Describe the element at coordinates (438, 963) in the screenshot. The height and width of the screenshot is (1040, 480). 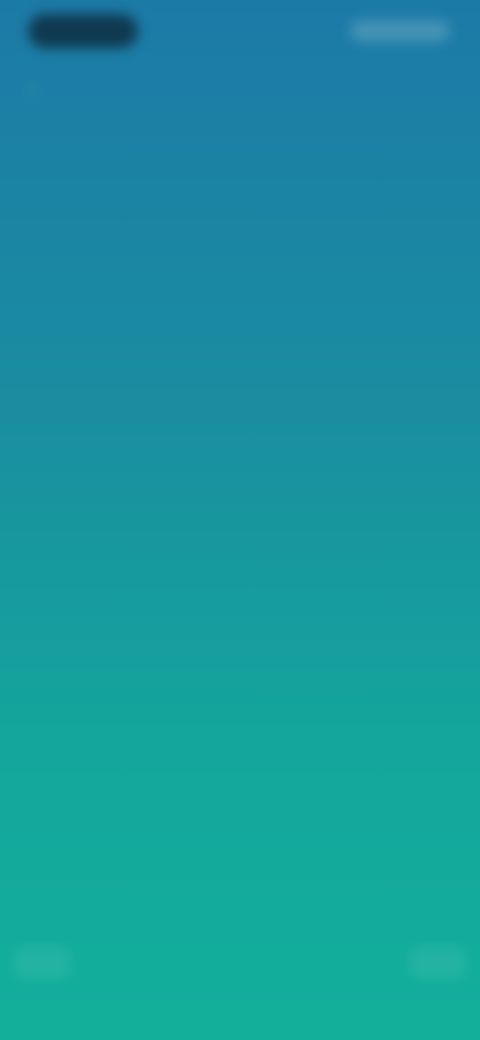
I see `bottom-right-button` at that location.